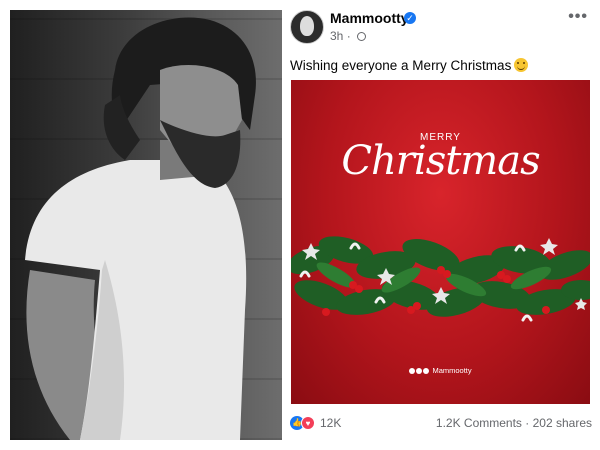 The width and height of the screenshot is (600, 450). I want to click on social-handle: Mammootty, so click(440, 370).